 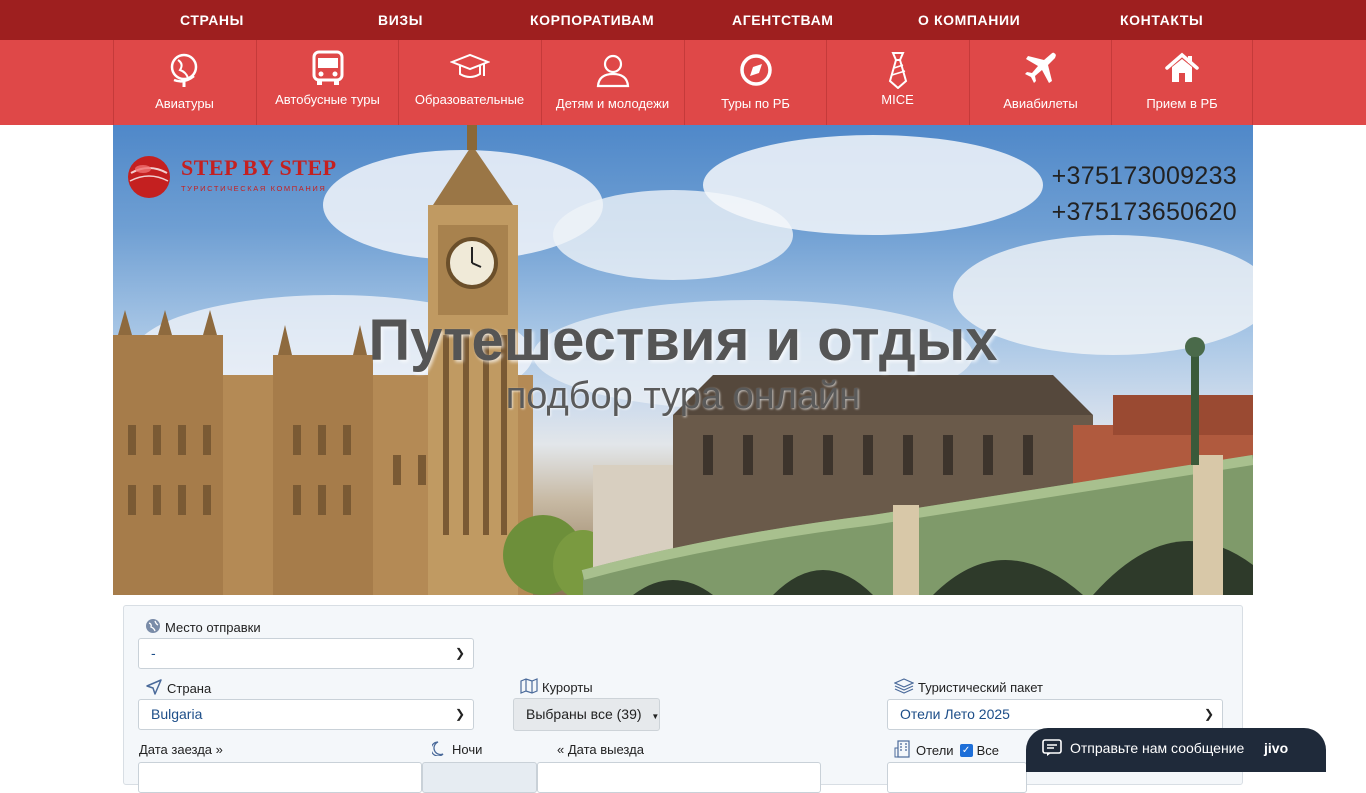 I want to click on departure-label: Место отправки, so click(x=213, y=627).